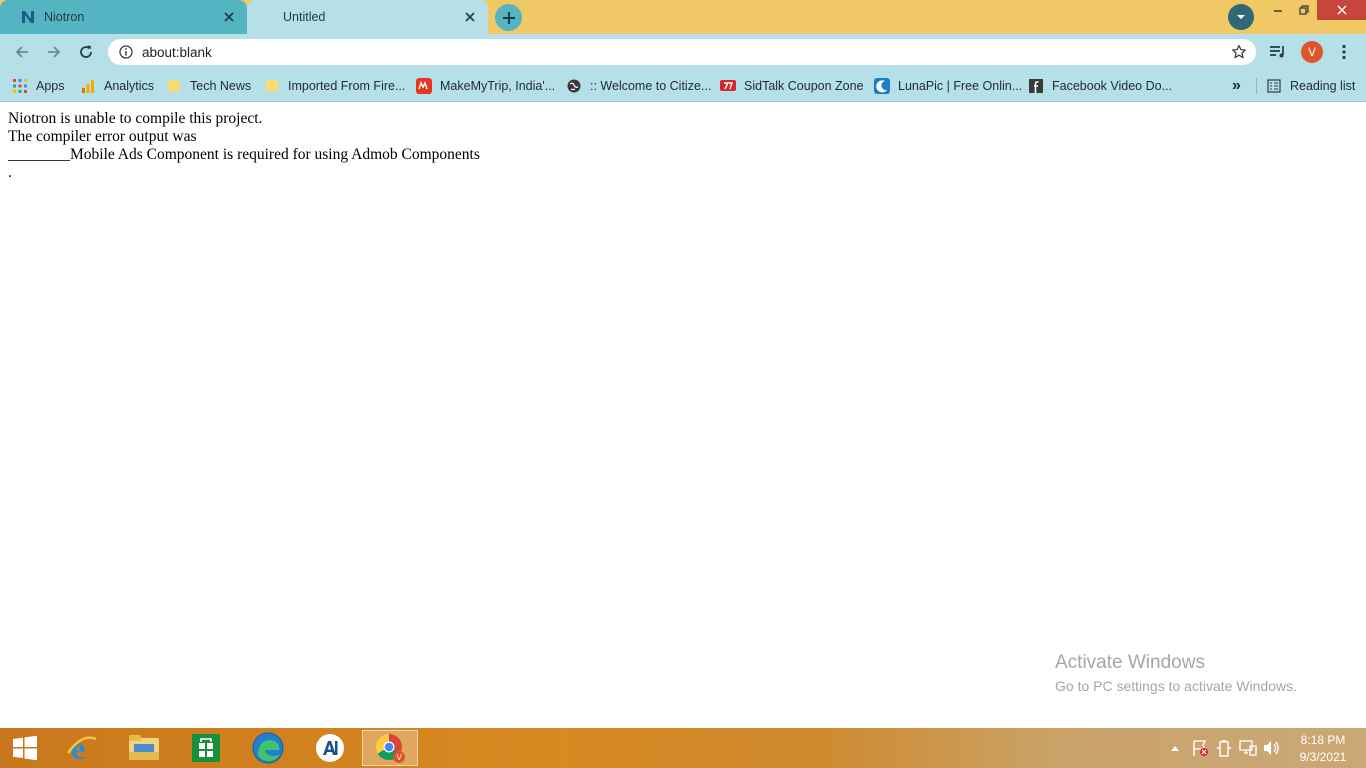 The width and height of the screenshot is (1366, 768). I want to click on bookmark-apps: Apps, so click(38, 86).